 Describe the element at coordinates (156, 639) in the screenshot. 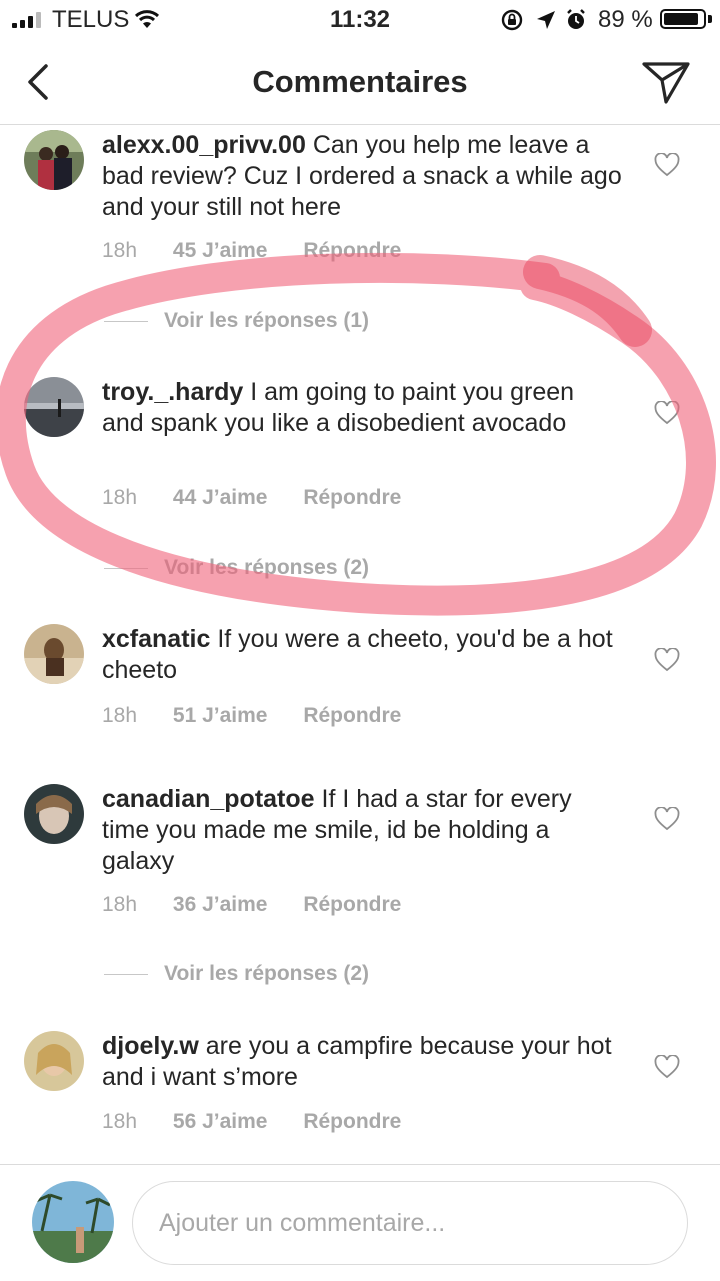

I see `comment-username: xcfanatic` at that location.